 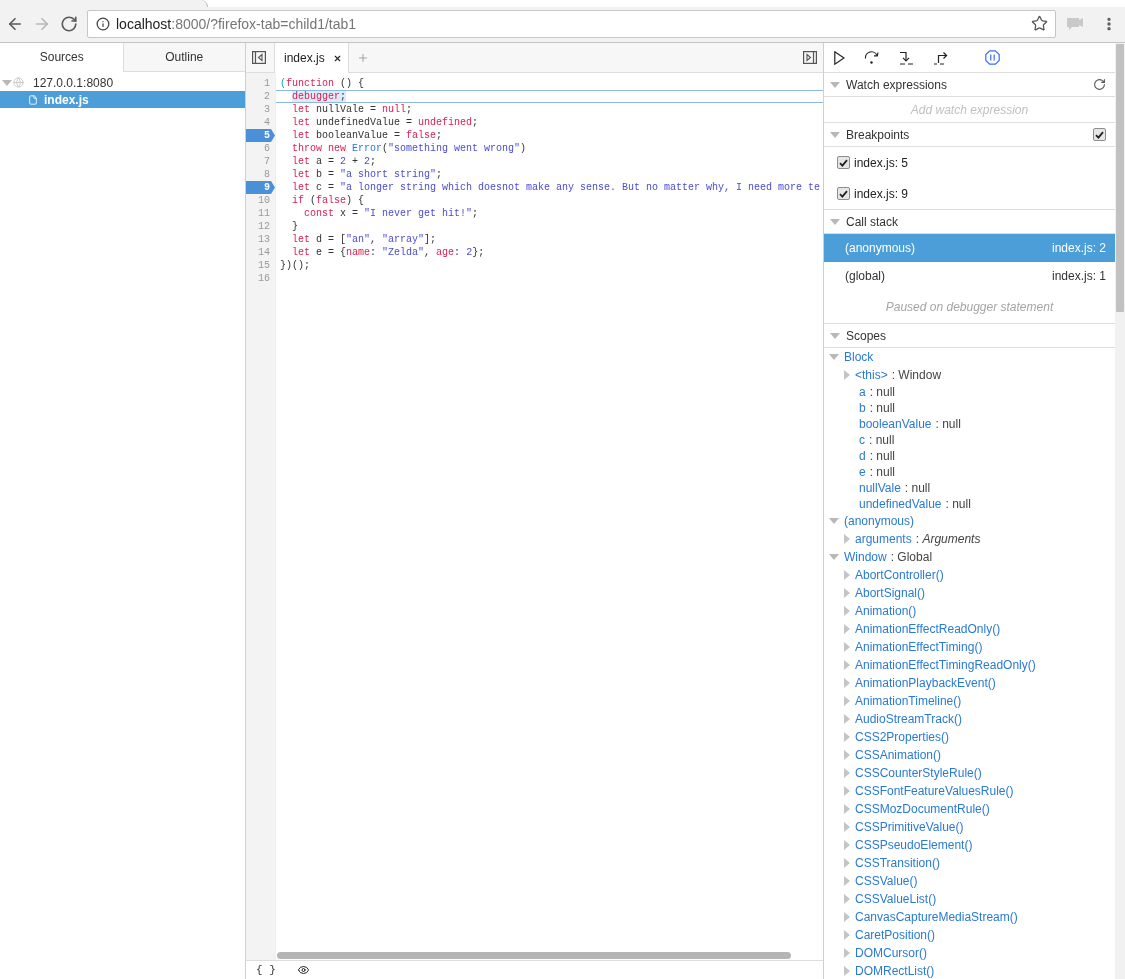 What do you see at coordinates (367, 174) in the screenshot?
I see `code-line: let b = "a short string";` at bounding box center [367, 174].